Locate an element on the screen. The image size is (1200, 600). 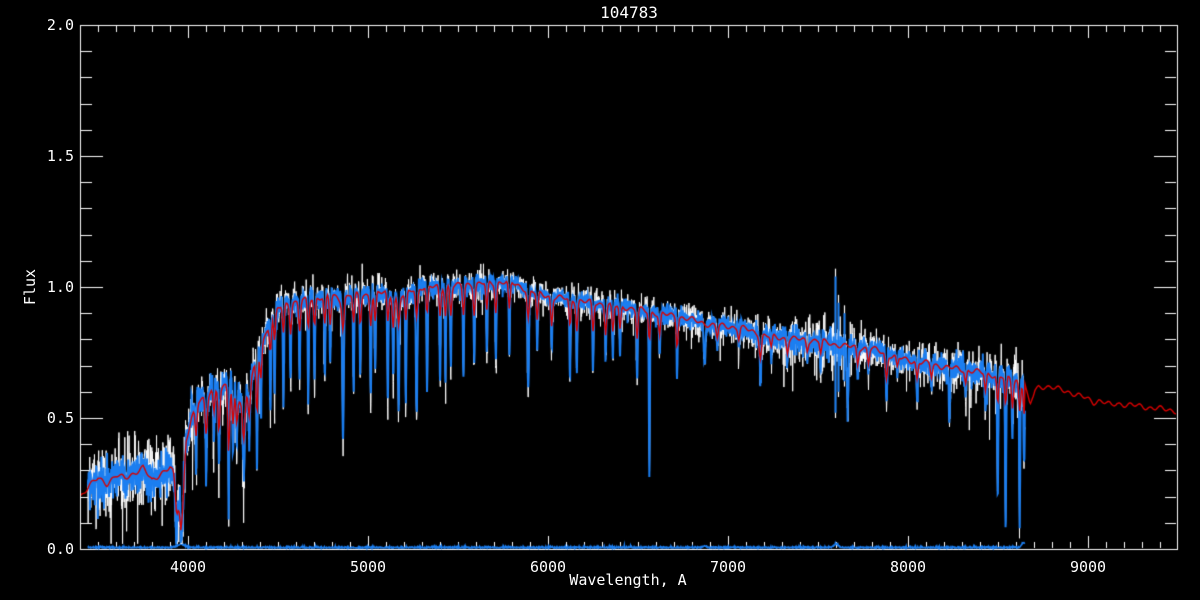
plot-title: 104783 is located at coordinates (629, 12).